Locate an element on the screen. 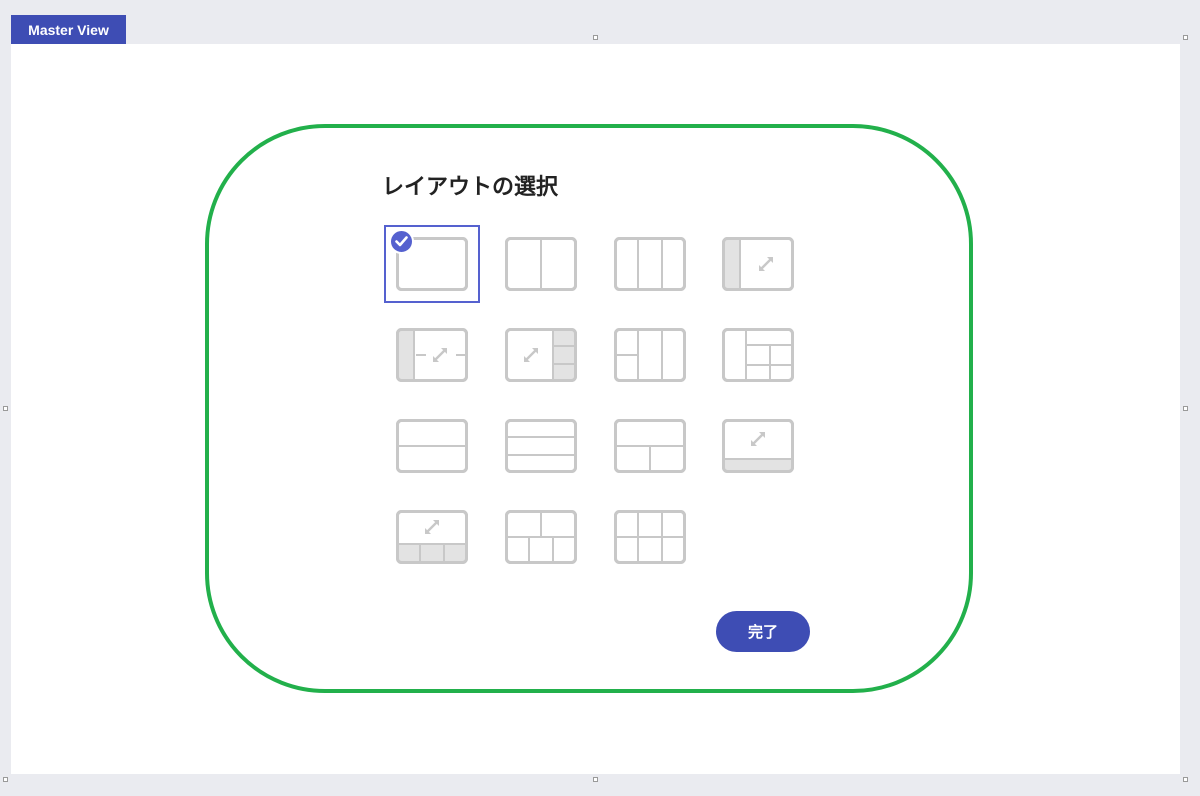  layout-option-two-columns is located at coordinates (541, 264).